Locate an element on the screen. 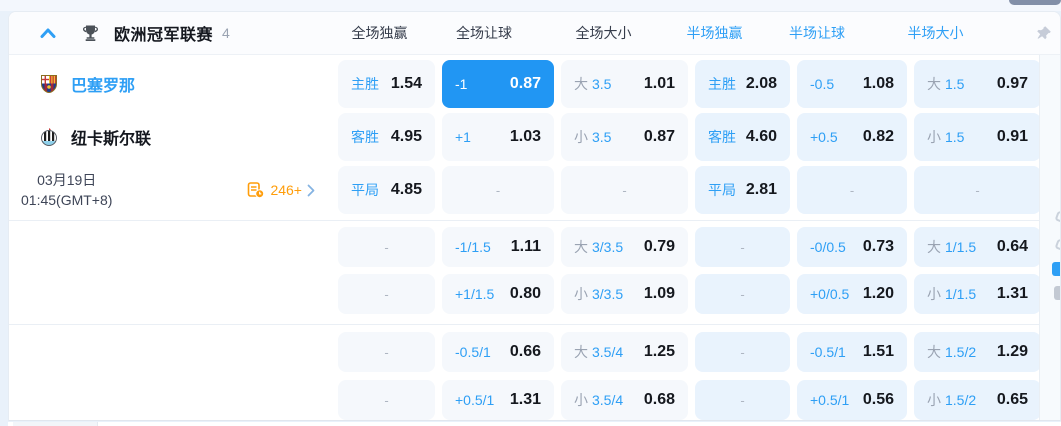  odds-value: 0.56 is located at coordinates (878, 399).